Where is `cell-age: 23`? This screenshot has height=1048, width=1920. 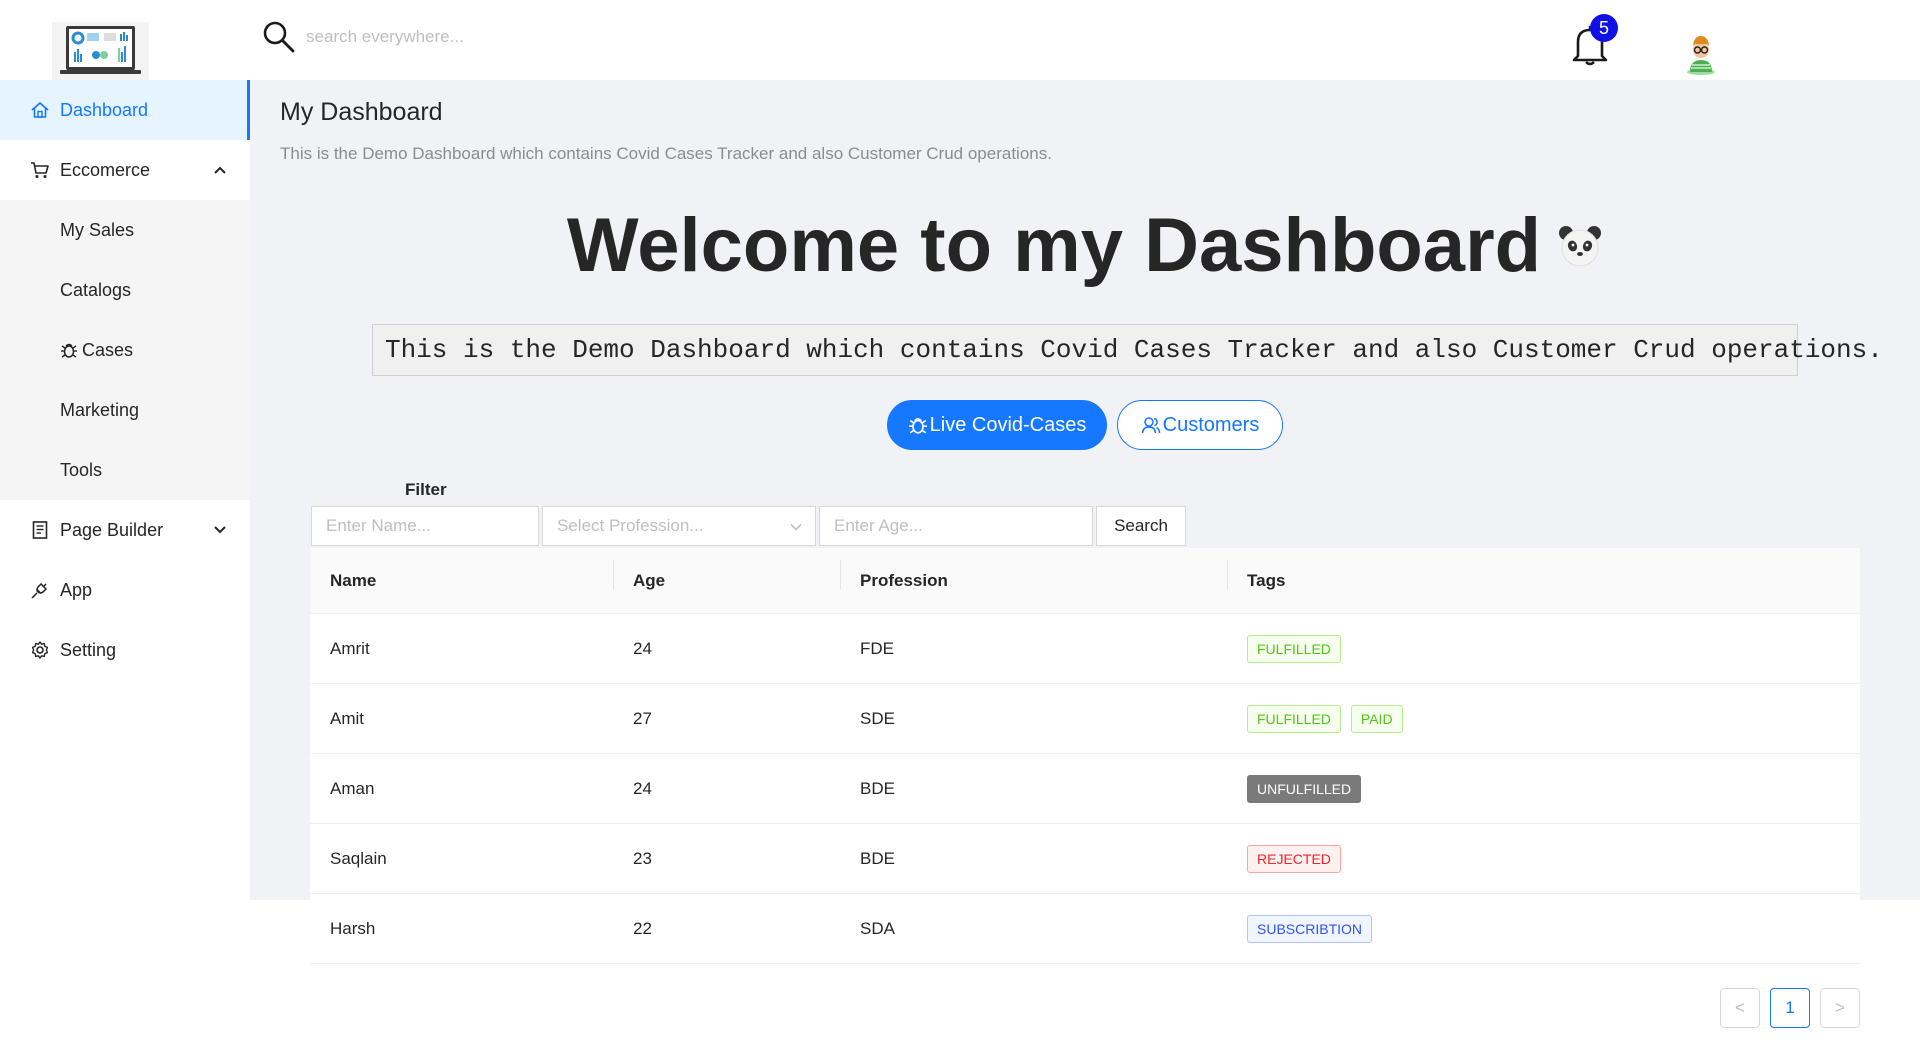 cell-age: 23 is located at coordinates (642, 858).